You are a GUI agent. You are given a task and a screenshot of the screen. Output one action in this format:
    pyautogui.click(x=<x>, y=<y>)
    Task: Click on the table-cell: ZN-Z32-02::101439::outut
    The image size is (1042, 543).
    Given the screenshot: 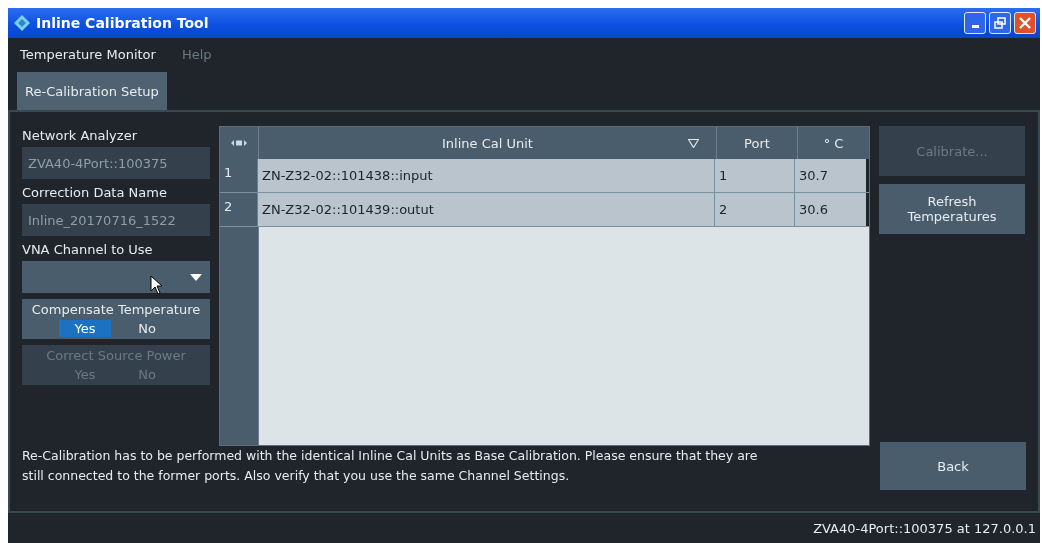 What is the action you would take?
    pyautogui.click(x=486, y=209)
    